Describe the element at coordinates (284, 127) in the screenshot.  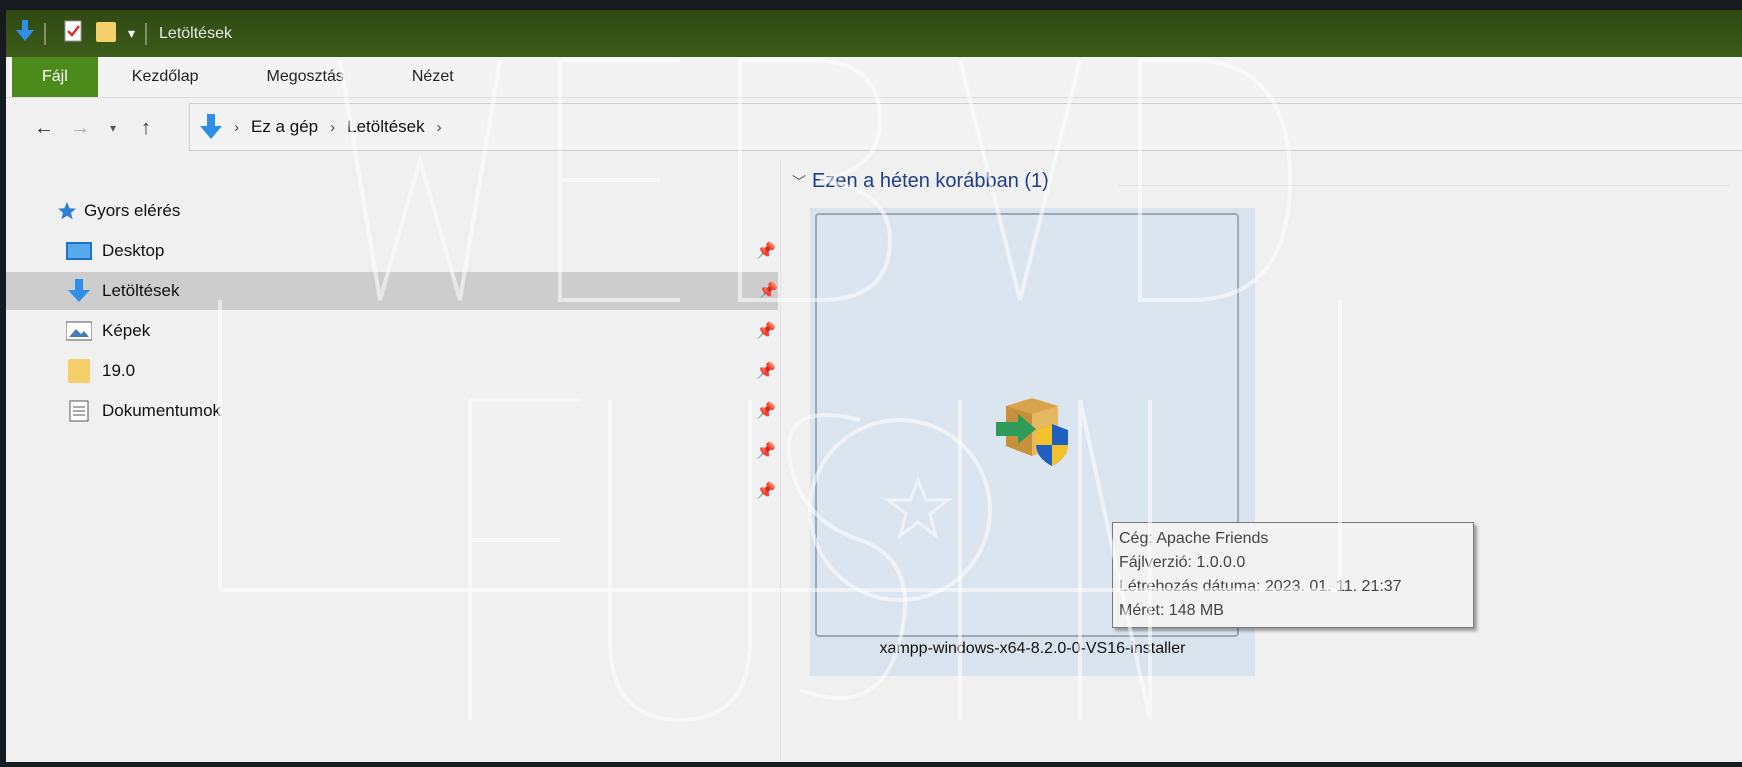
I see `breadcrumb-this-pc: Ez a gép` at that location.